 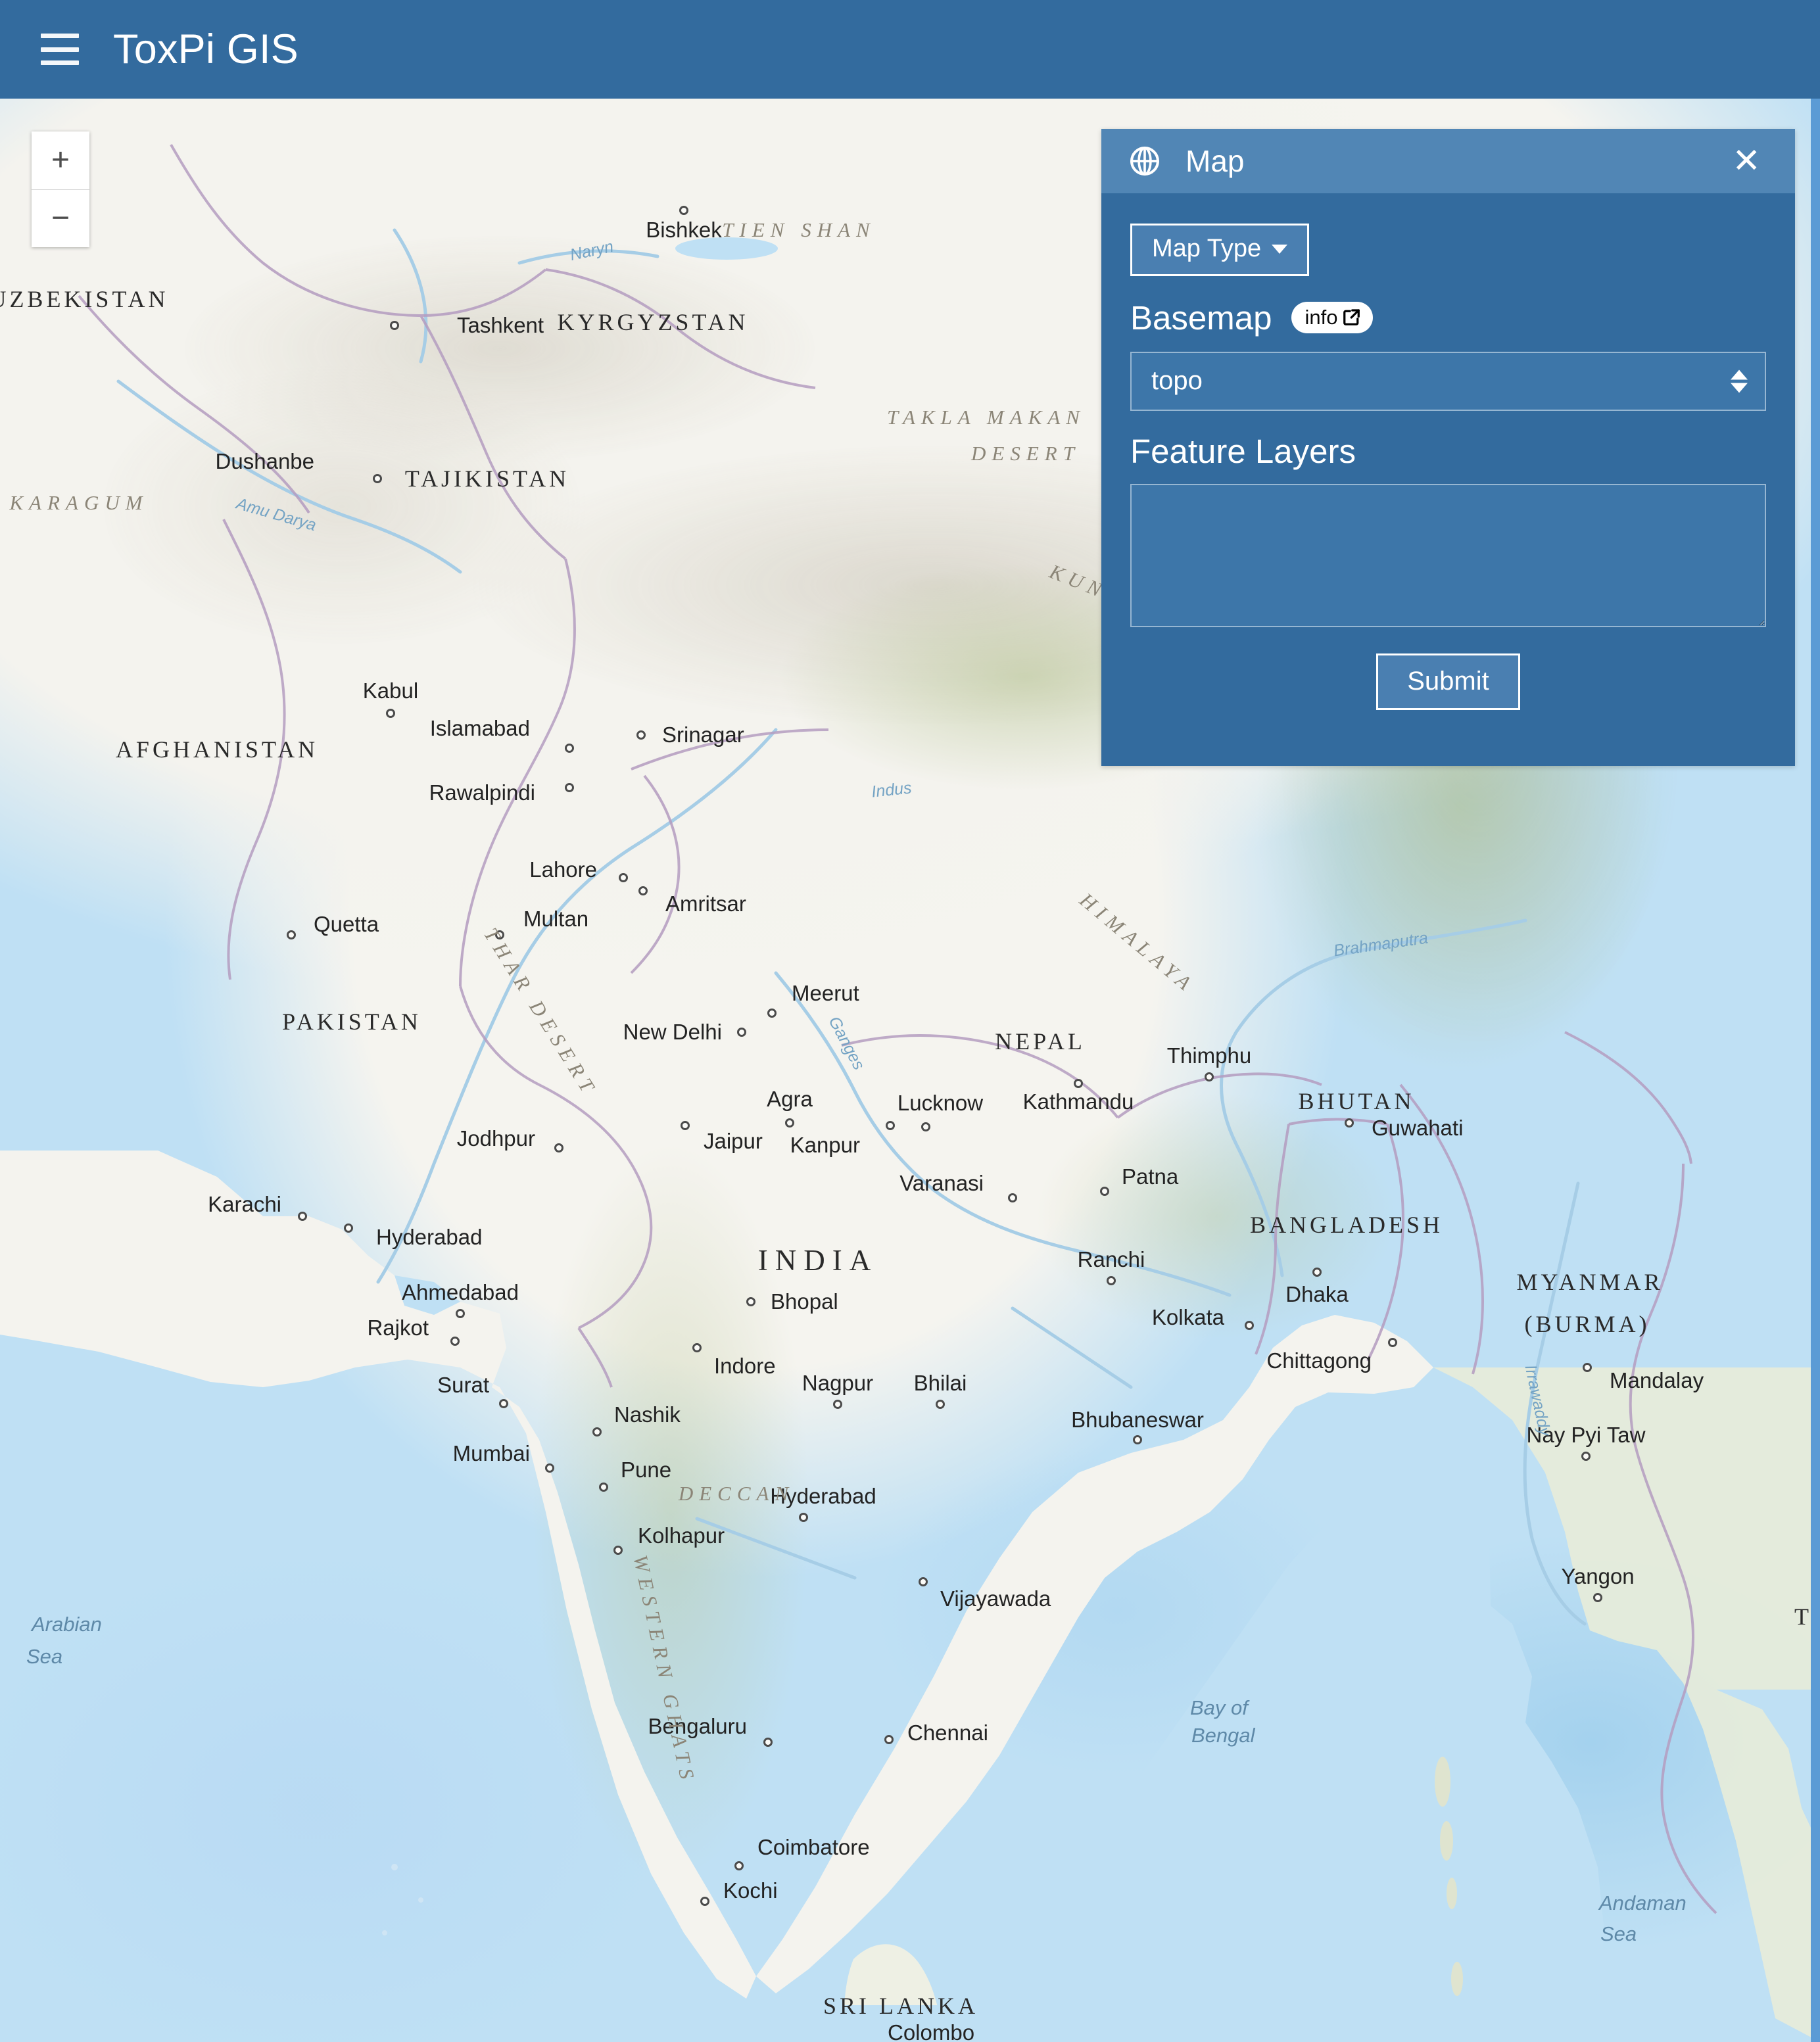 What do you see at coordinates (1177, 381) in the screenshot?
I see `basemap-selected-value: topo` at bounding box center [1177, 381].